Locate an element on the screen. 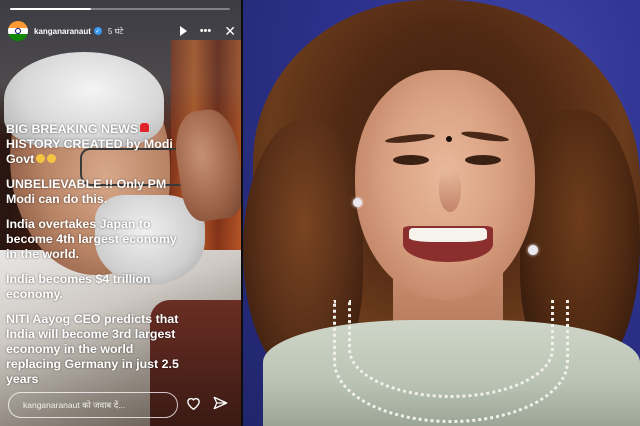 This screenshot has width=640, height=426. story-header: kanganaranaut ✓ 5 घंटे ••• ✕ is located at coordinates (122, 31).